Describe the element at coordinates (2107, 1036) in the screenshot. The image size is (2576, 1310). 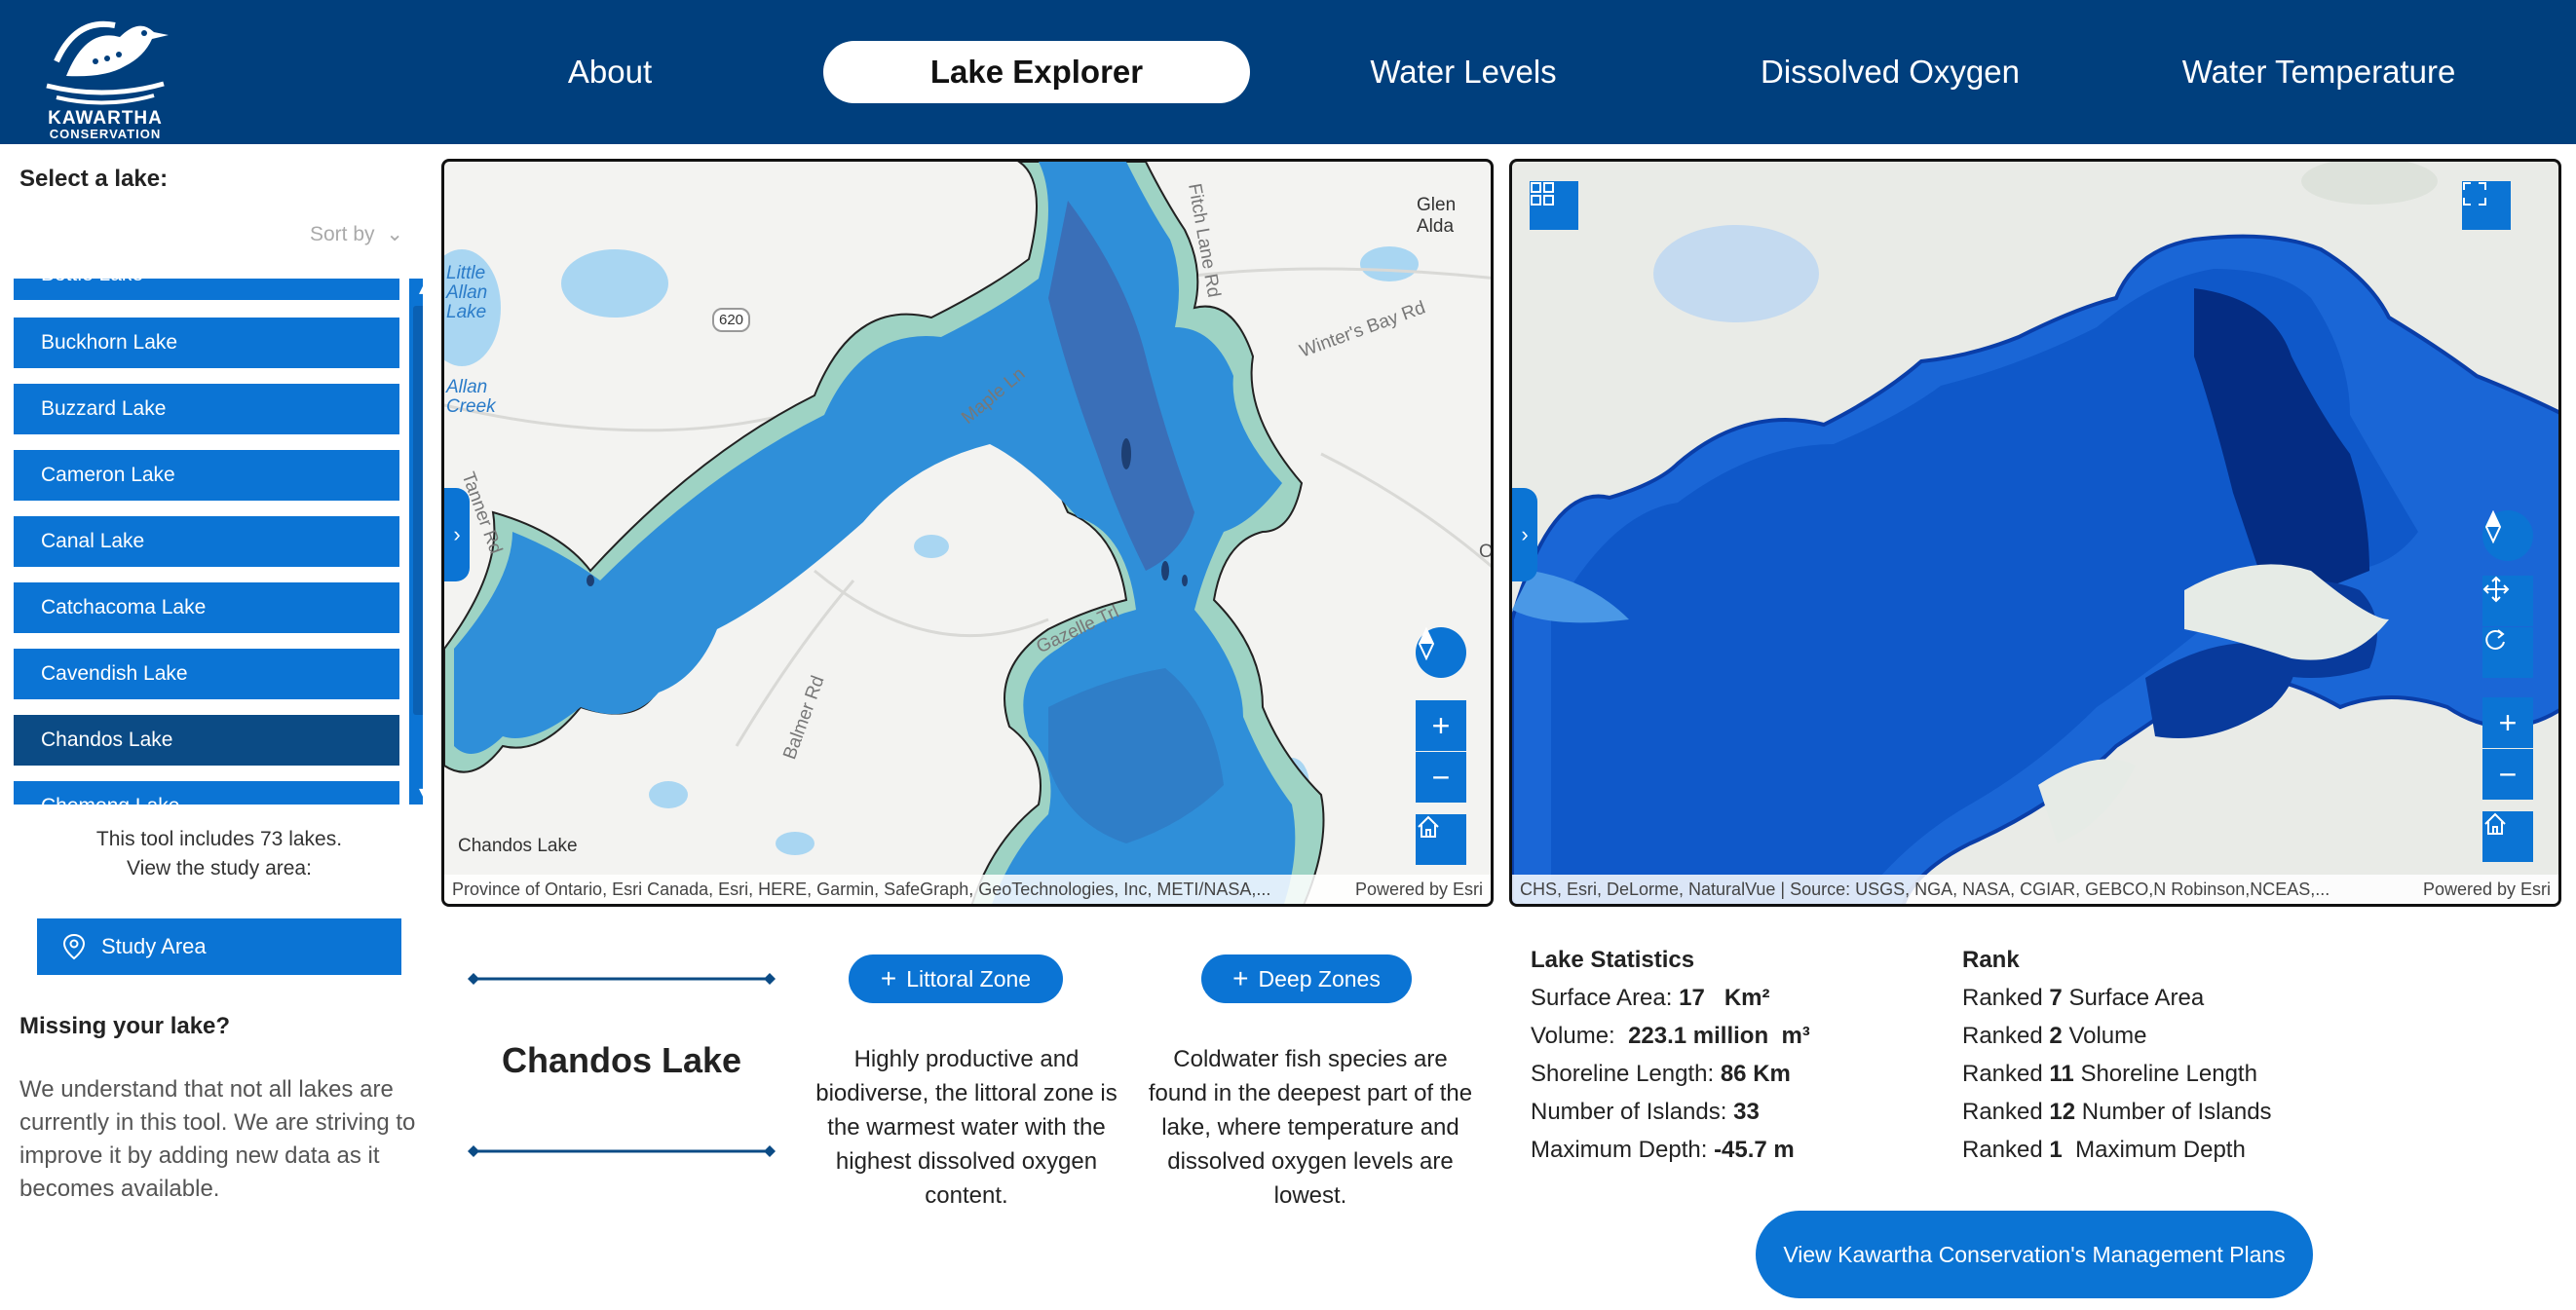
I see `rank-label: Volume` at that location.